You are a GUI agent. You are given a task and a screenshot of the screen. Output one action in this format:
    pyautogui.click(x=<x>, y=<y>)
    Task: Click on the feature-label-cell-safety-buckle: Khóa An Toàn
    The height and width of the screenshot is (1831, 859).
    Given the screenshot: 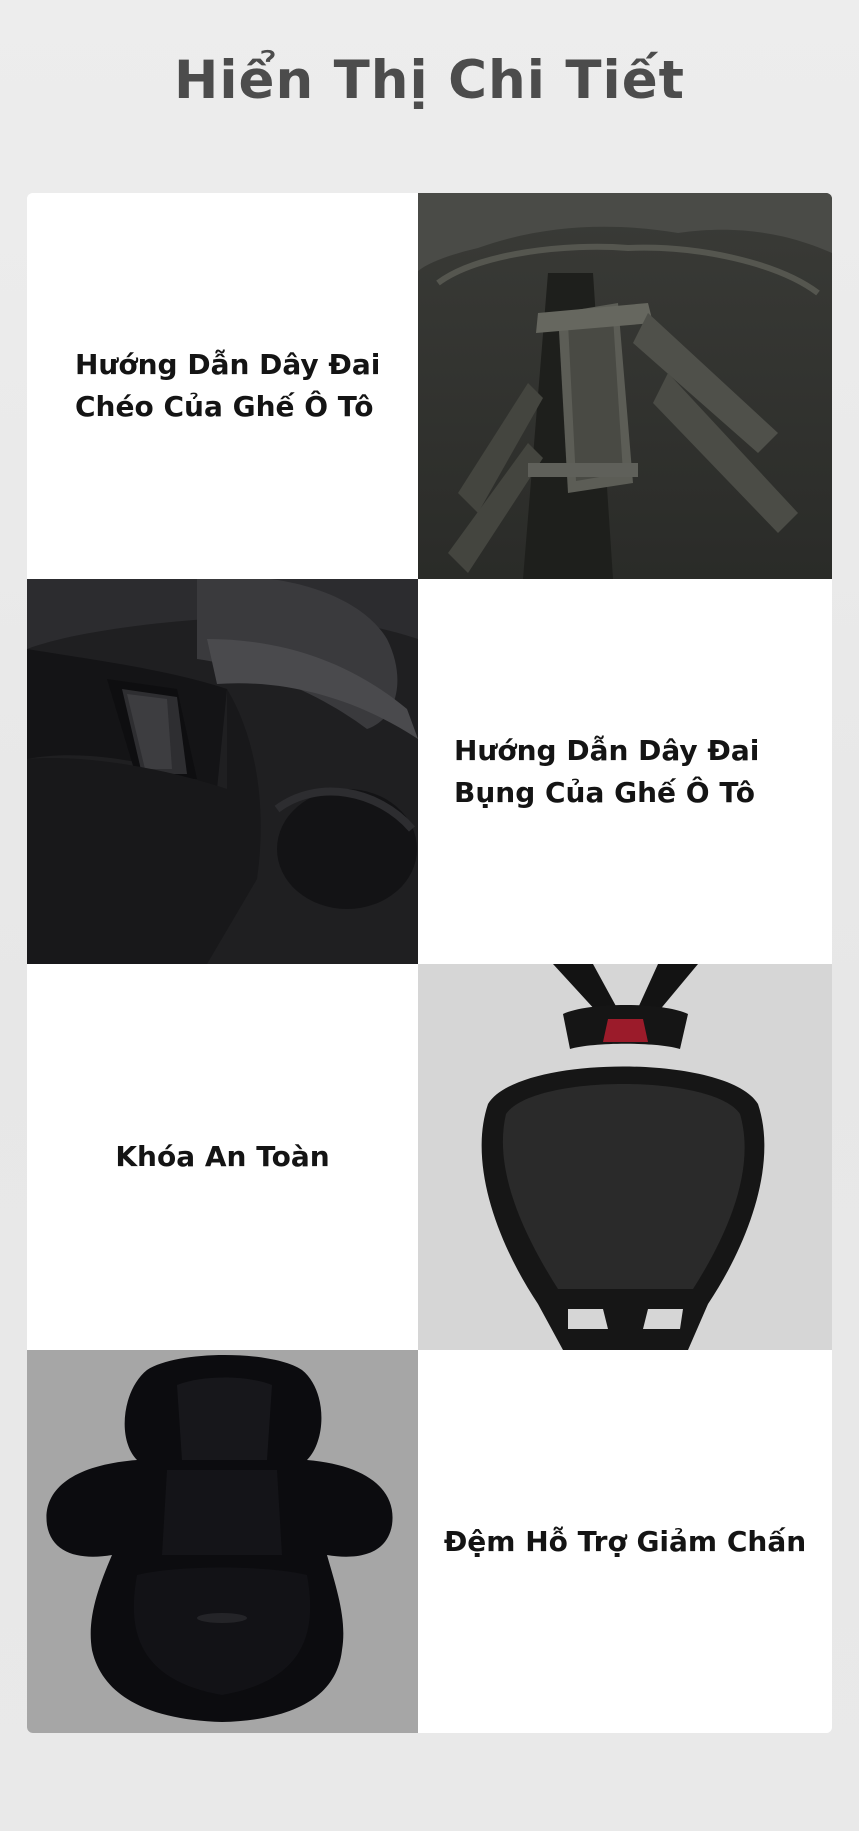 What is the action you would take?
    pyautogui.click(x=222, y=1157)
    